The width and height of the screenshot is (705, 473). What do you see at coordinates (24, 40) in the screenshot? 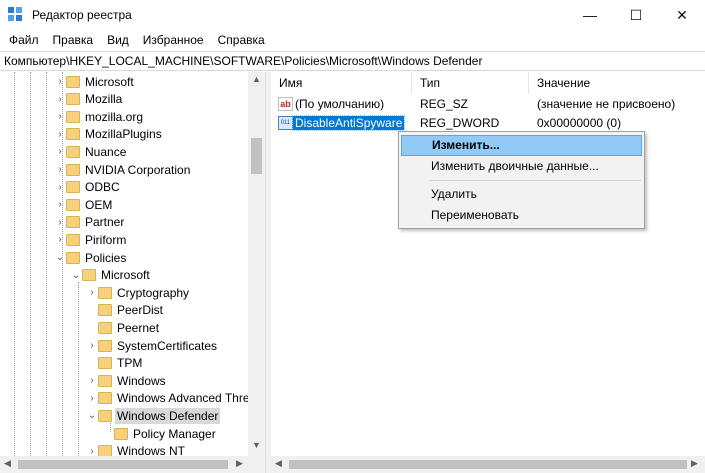
I see `menu-file: Файл` at bounding box center [24, 40].